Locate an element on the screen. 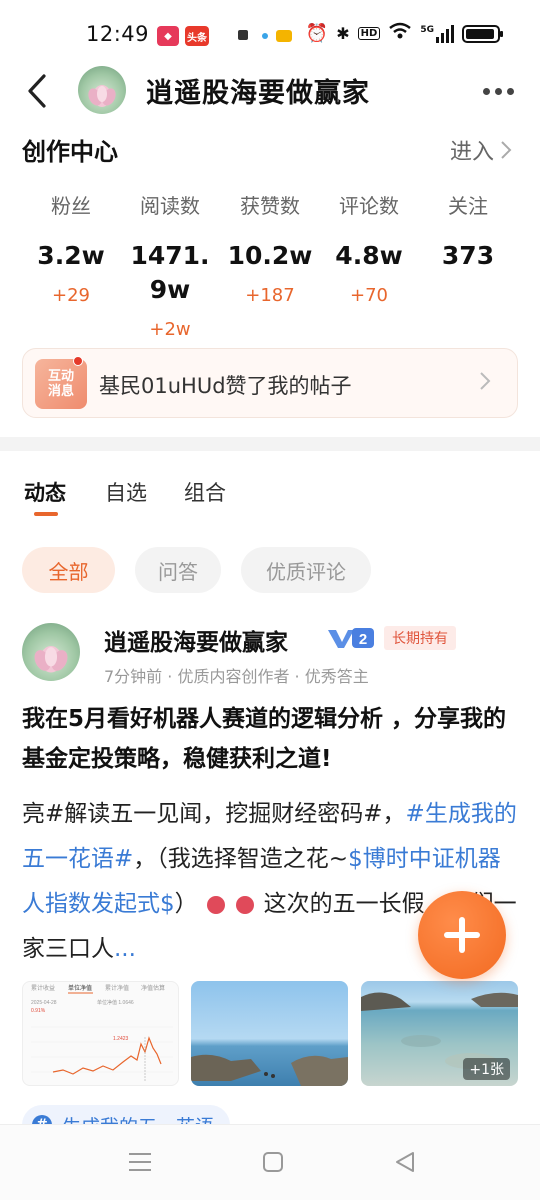 This screenshot has width=540, height=1200. back-arrow-icon is located at coordinates (37, 91).